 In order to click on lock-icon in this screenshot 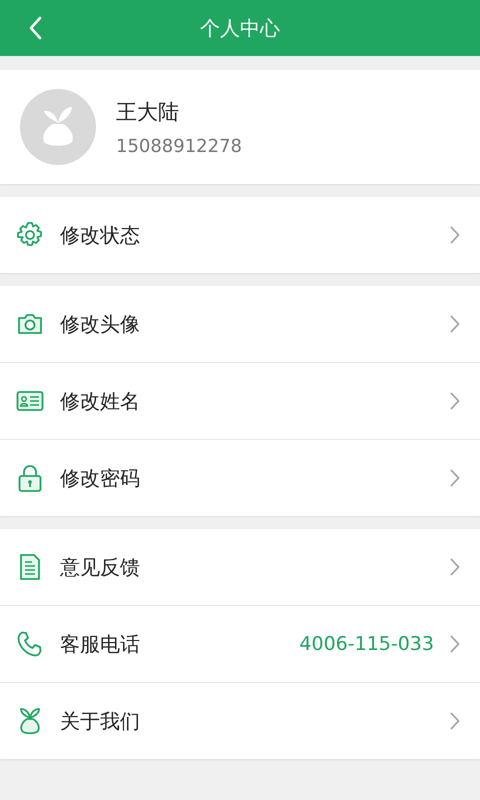, I will do `click(30, 478)`.